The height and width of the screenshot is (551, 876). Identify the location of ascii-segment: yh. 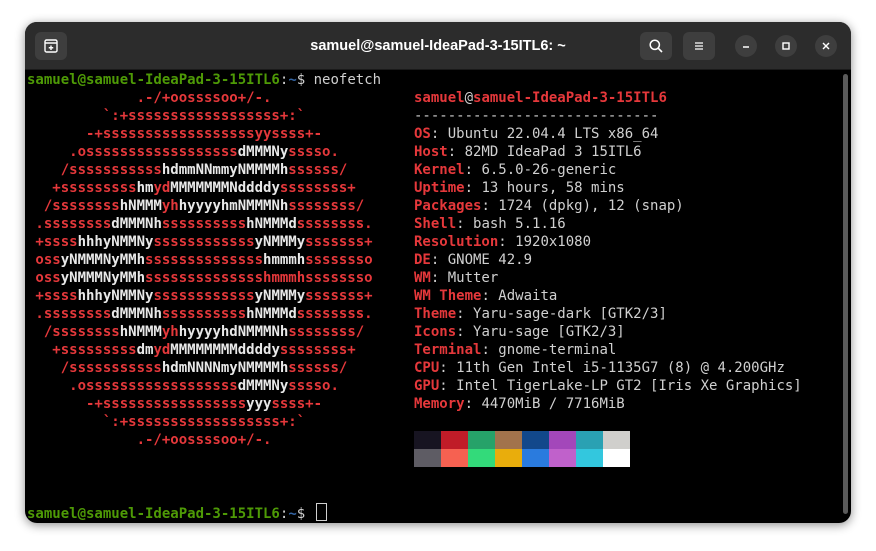
(170, 206).